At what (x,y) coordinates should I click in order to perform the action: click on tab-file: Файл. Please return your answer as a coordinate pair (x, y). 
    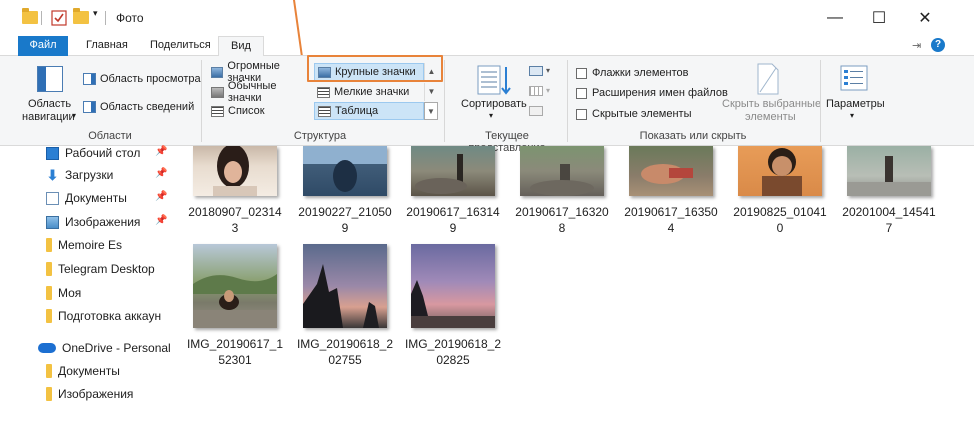
    Looking at the image, I should click on (43, 46).